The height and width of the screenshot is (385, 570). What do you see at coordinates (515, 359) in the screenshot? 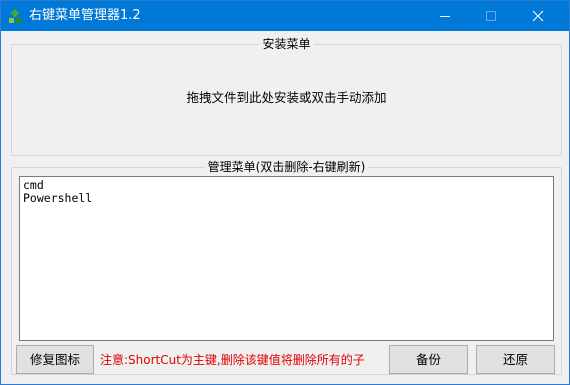
I see `restore-button: 还原` at bounding box center [515, 359].